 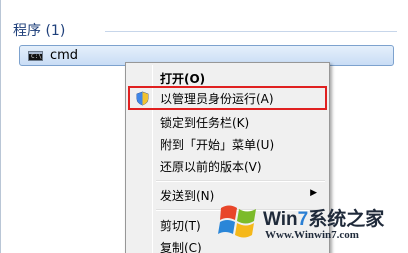 I want to click on menu-item-pin-taskbar: 锁定到任务栏(K), so click(x=227, y=121).